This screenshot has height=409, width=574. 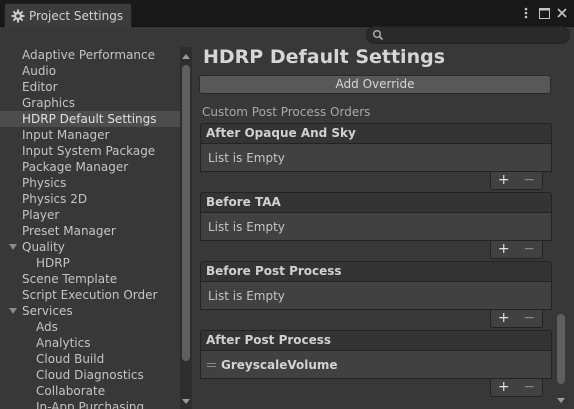 I want to click on sidebar-item-cloud-diagnostics: Cloud Diagnostics, so click(x=90, y=375).